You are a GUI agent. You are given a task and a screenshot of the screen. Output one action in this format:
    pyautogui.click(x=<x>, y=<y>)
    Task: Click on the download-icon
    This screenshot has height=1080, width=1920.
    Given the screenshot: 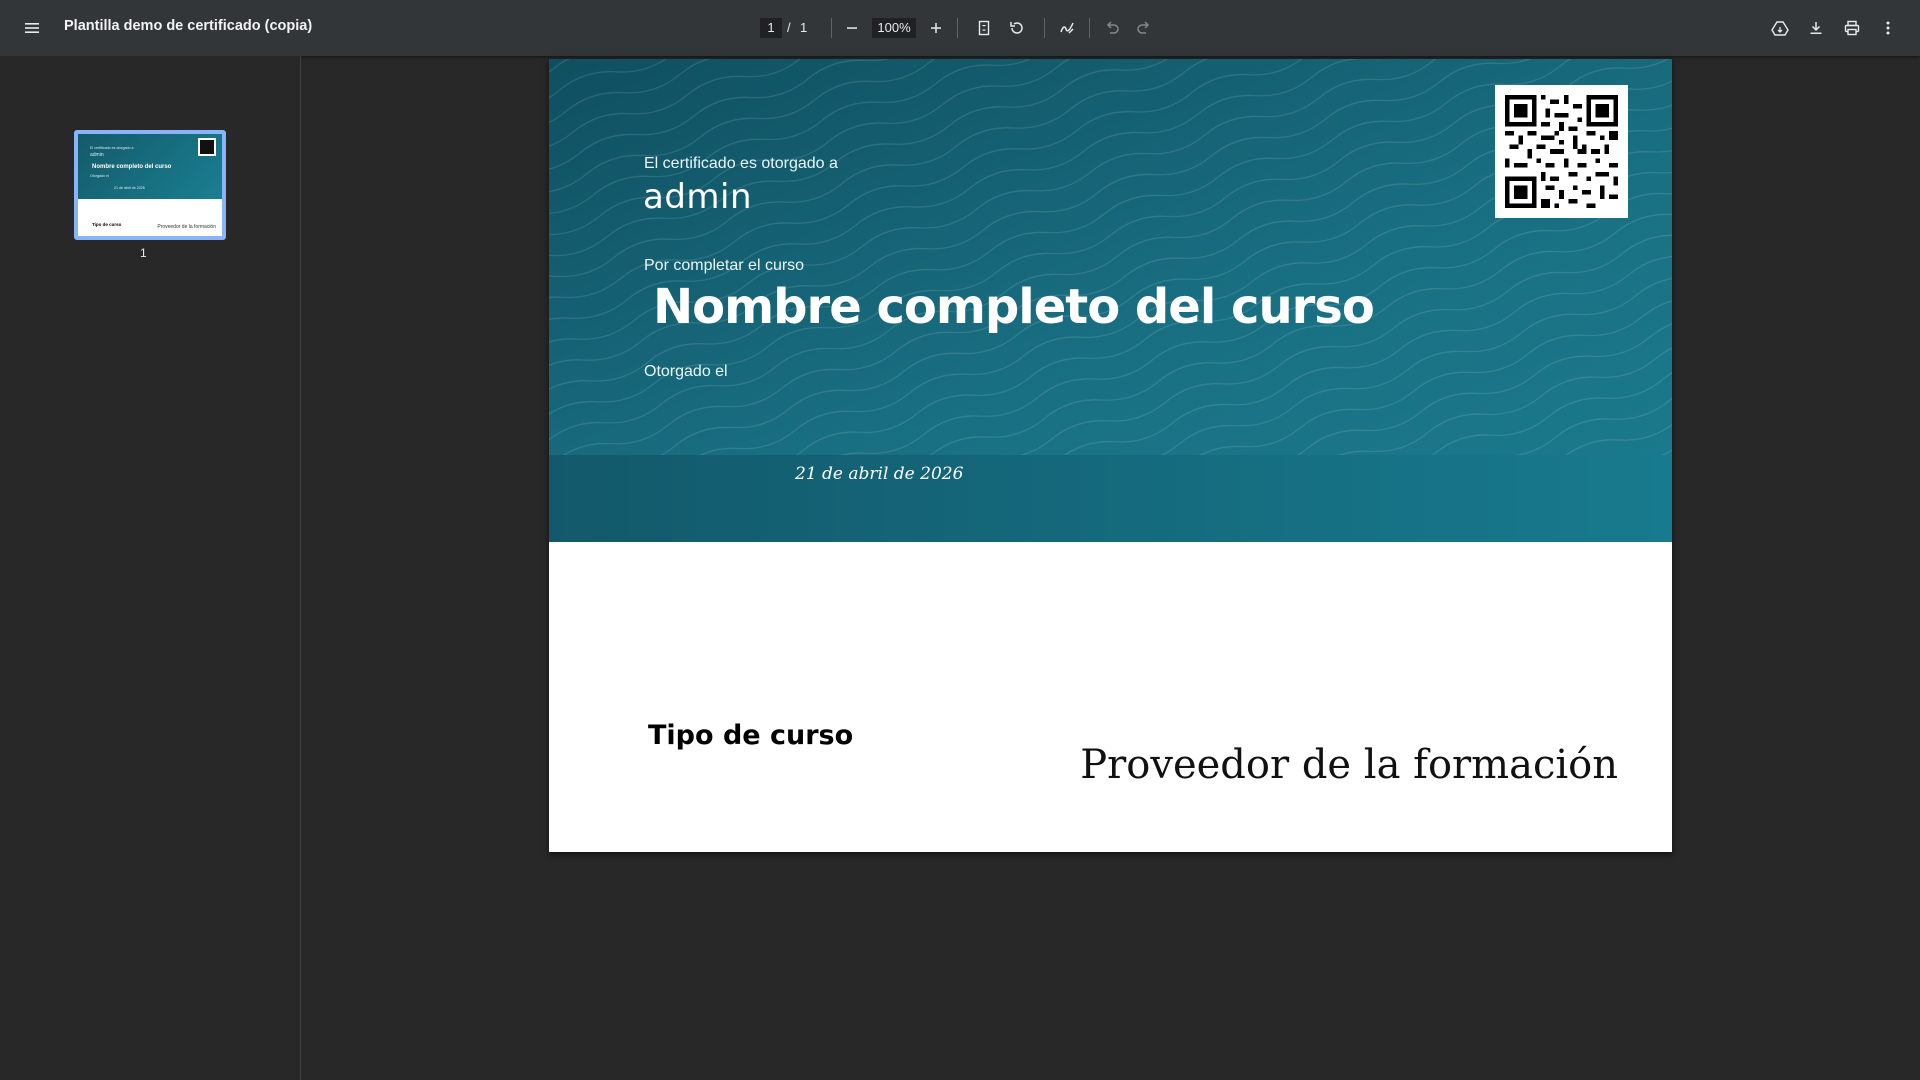 What is the action you would take?
    pyautogui.click(x=1816, y=28)
    